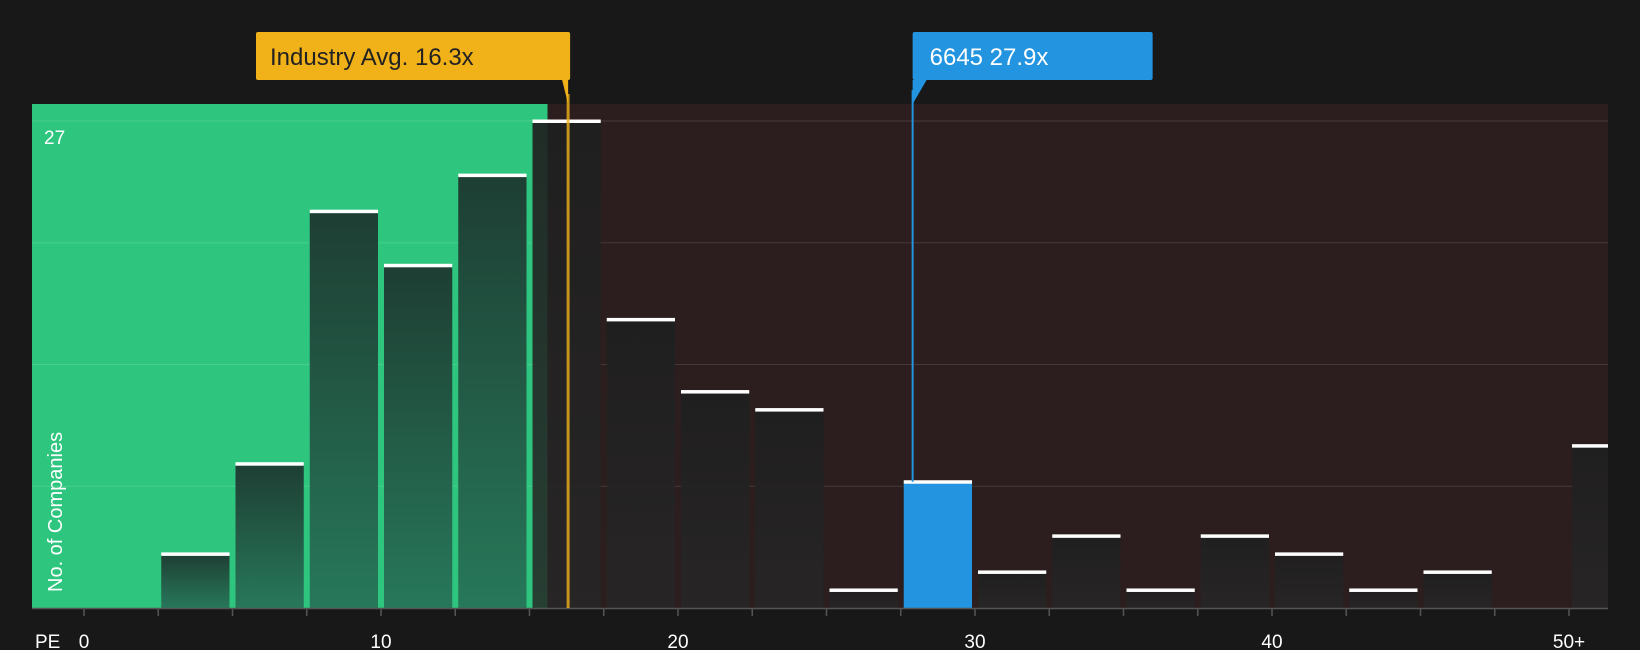  What do you see at coordinates (47, 641) in the screenshot?
I see `x-axis-label: PE` at bounding box center [47, 641].